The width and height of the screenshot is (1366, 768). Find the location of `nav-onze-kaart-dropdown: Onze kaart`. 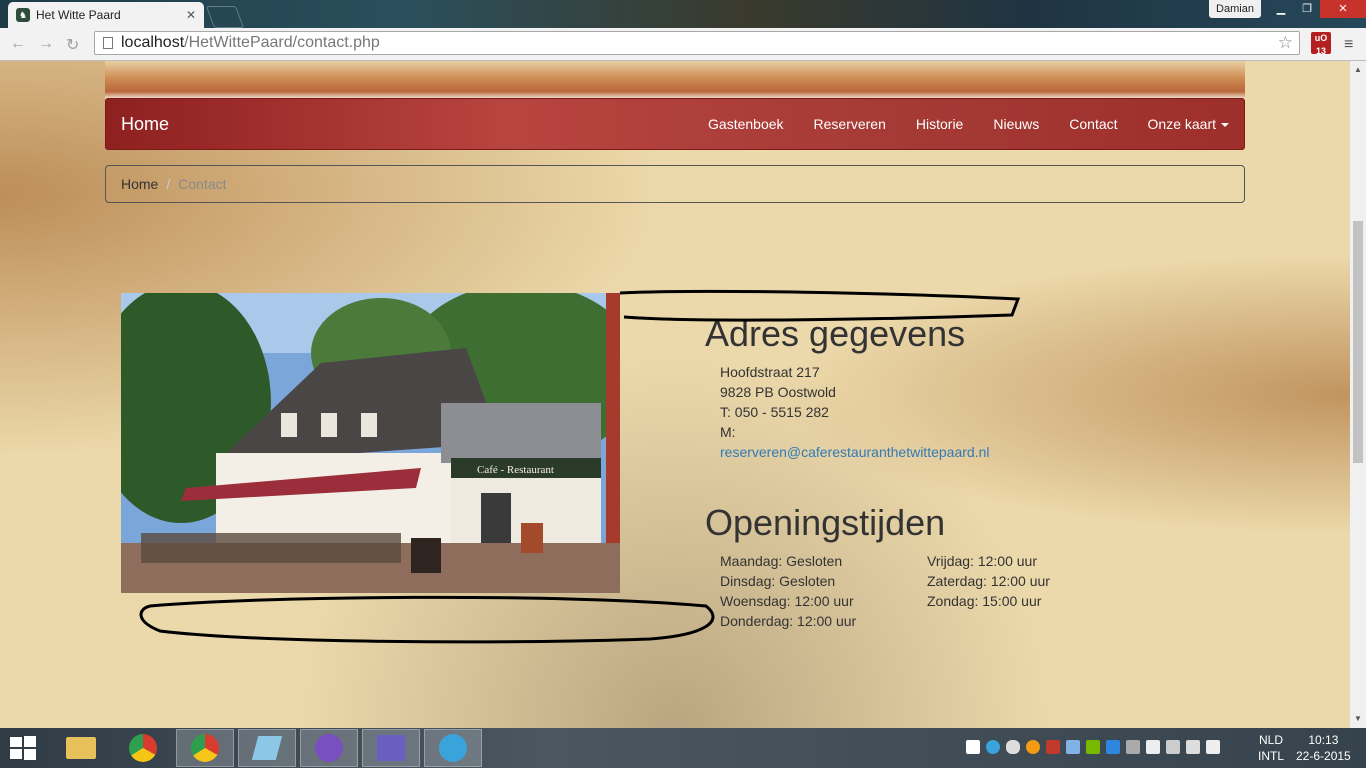

nav-onze-kaart-dropdown: Onze kaart is located at coordinates (1188, 124).